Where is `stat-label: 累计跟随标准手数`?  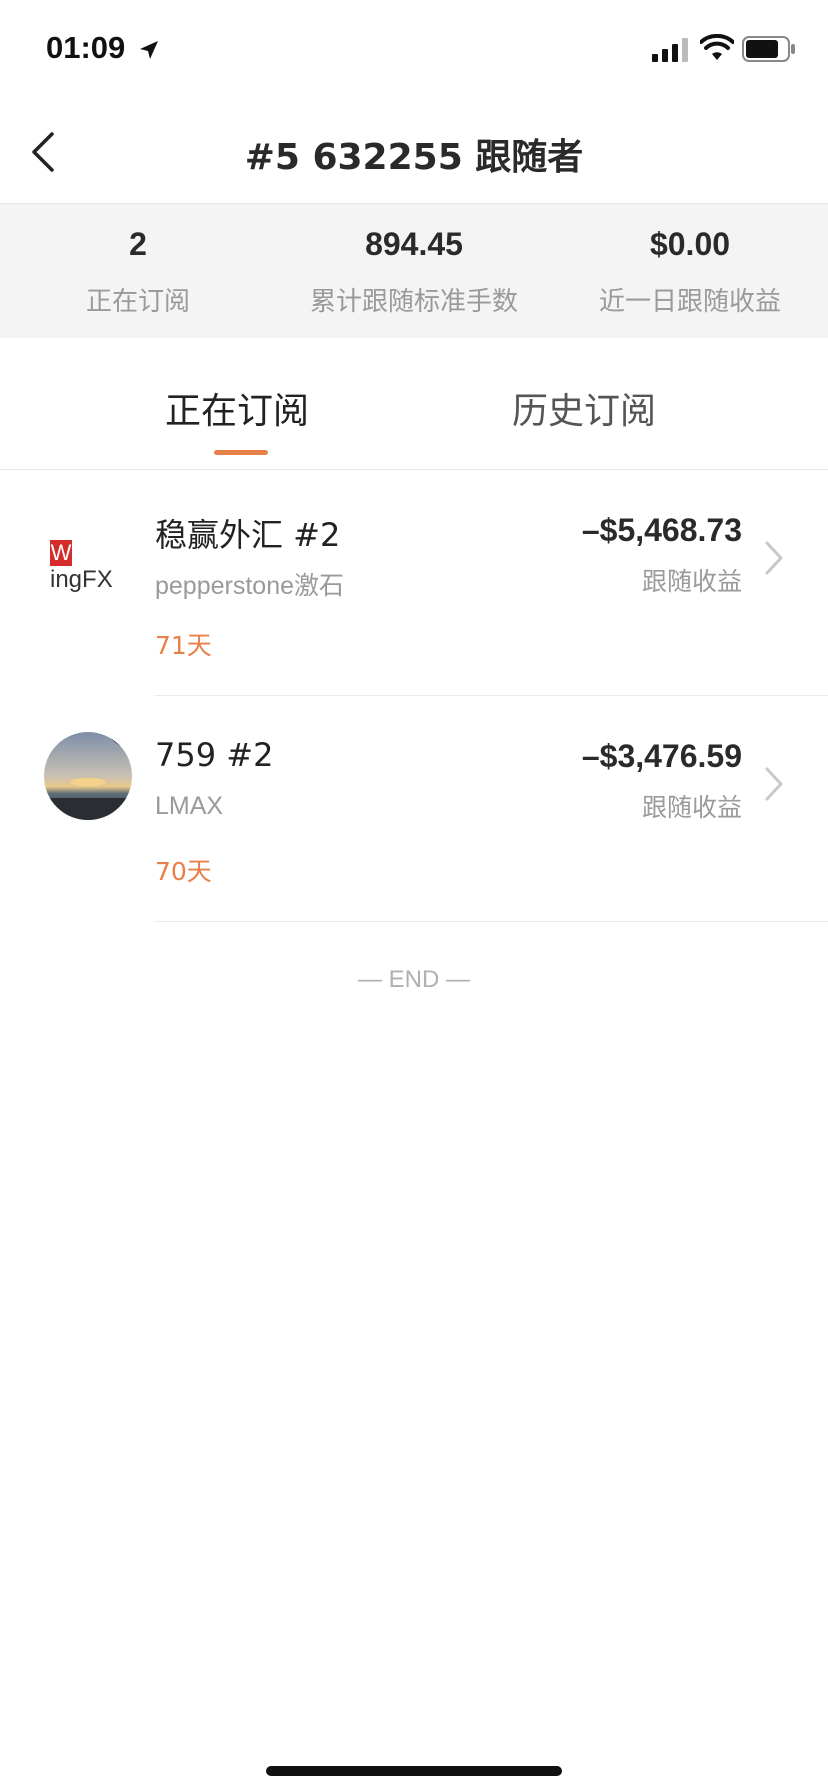
stat-label: 累计跟随标准手数 is located at coordinates (413, 302).